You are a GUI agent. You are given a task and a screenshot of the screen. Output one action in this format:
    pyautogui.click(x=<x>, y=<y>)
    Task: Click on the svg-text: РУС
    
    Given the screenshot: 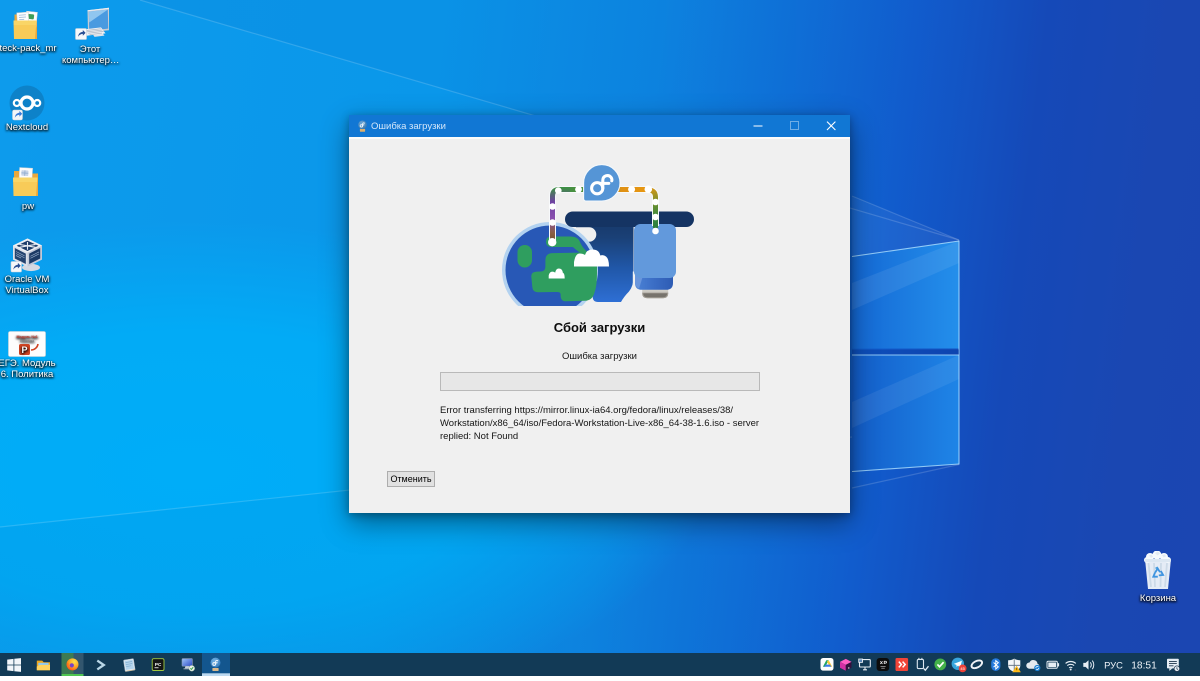 What is the action you would take?
    pyautogui.click(x=1113, y=664)
    